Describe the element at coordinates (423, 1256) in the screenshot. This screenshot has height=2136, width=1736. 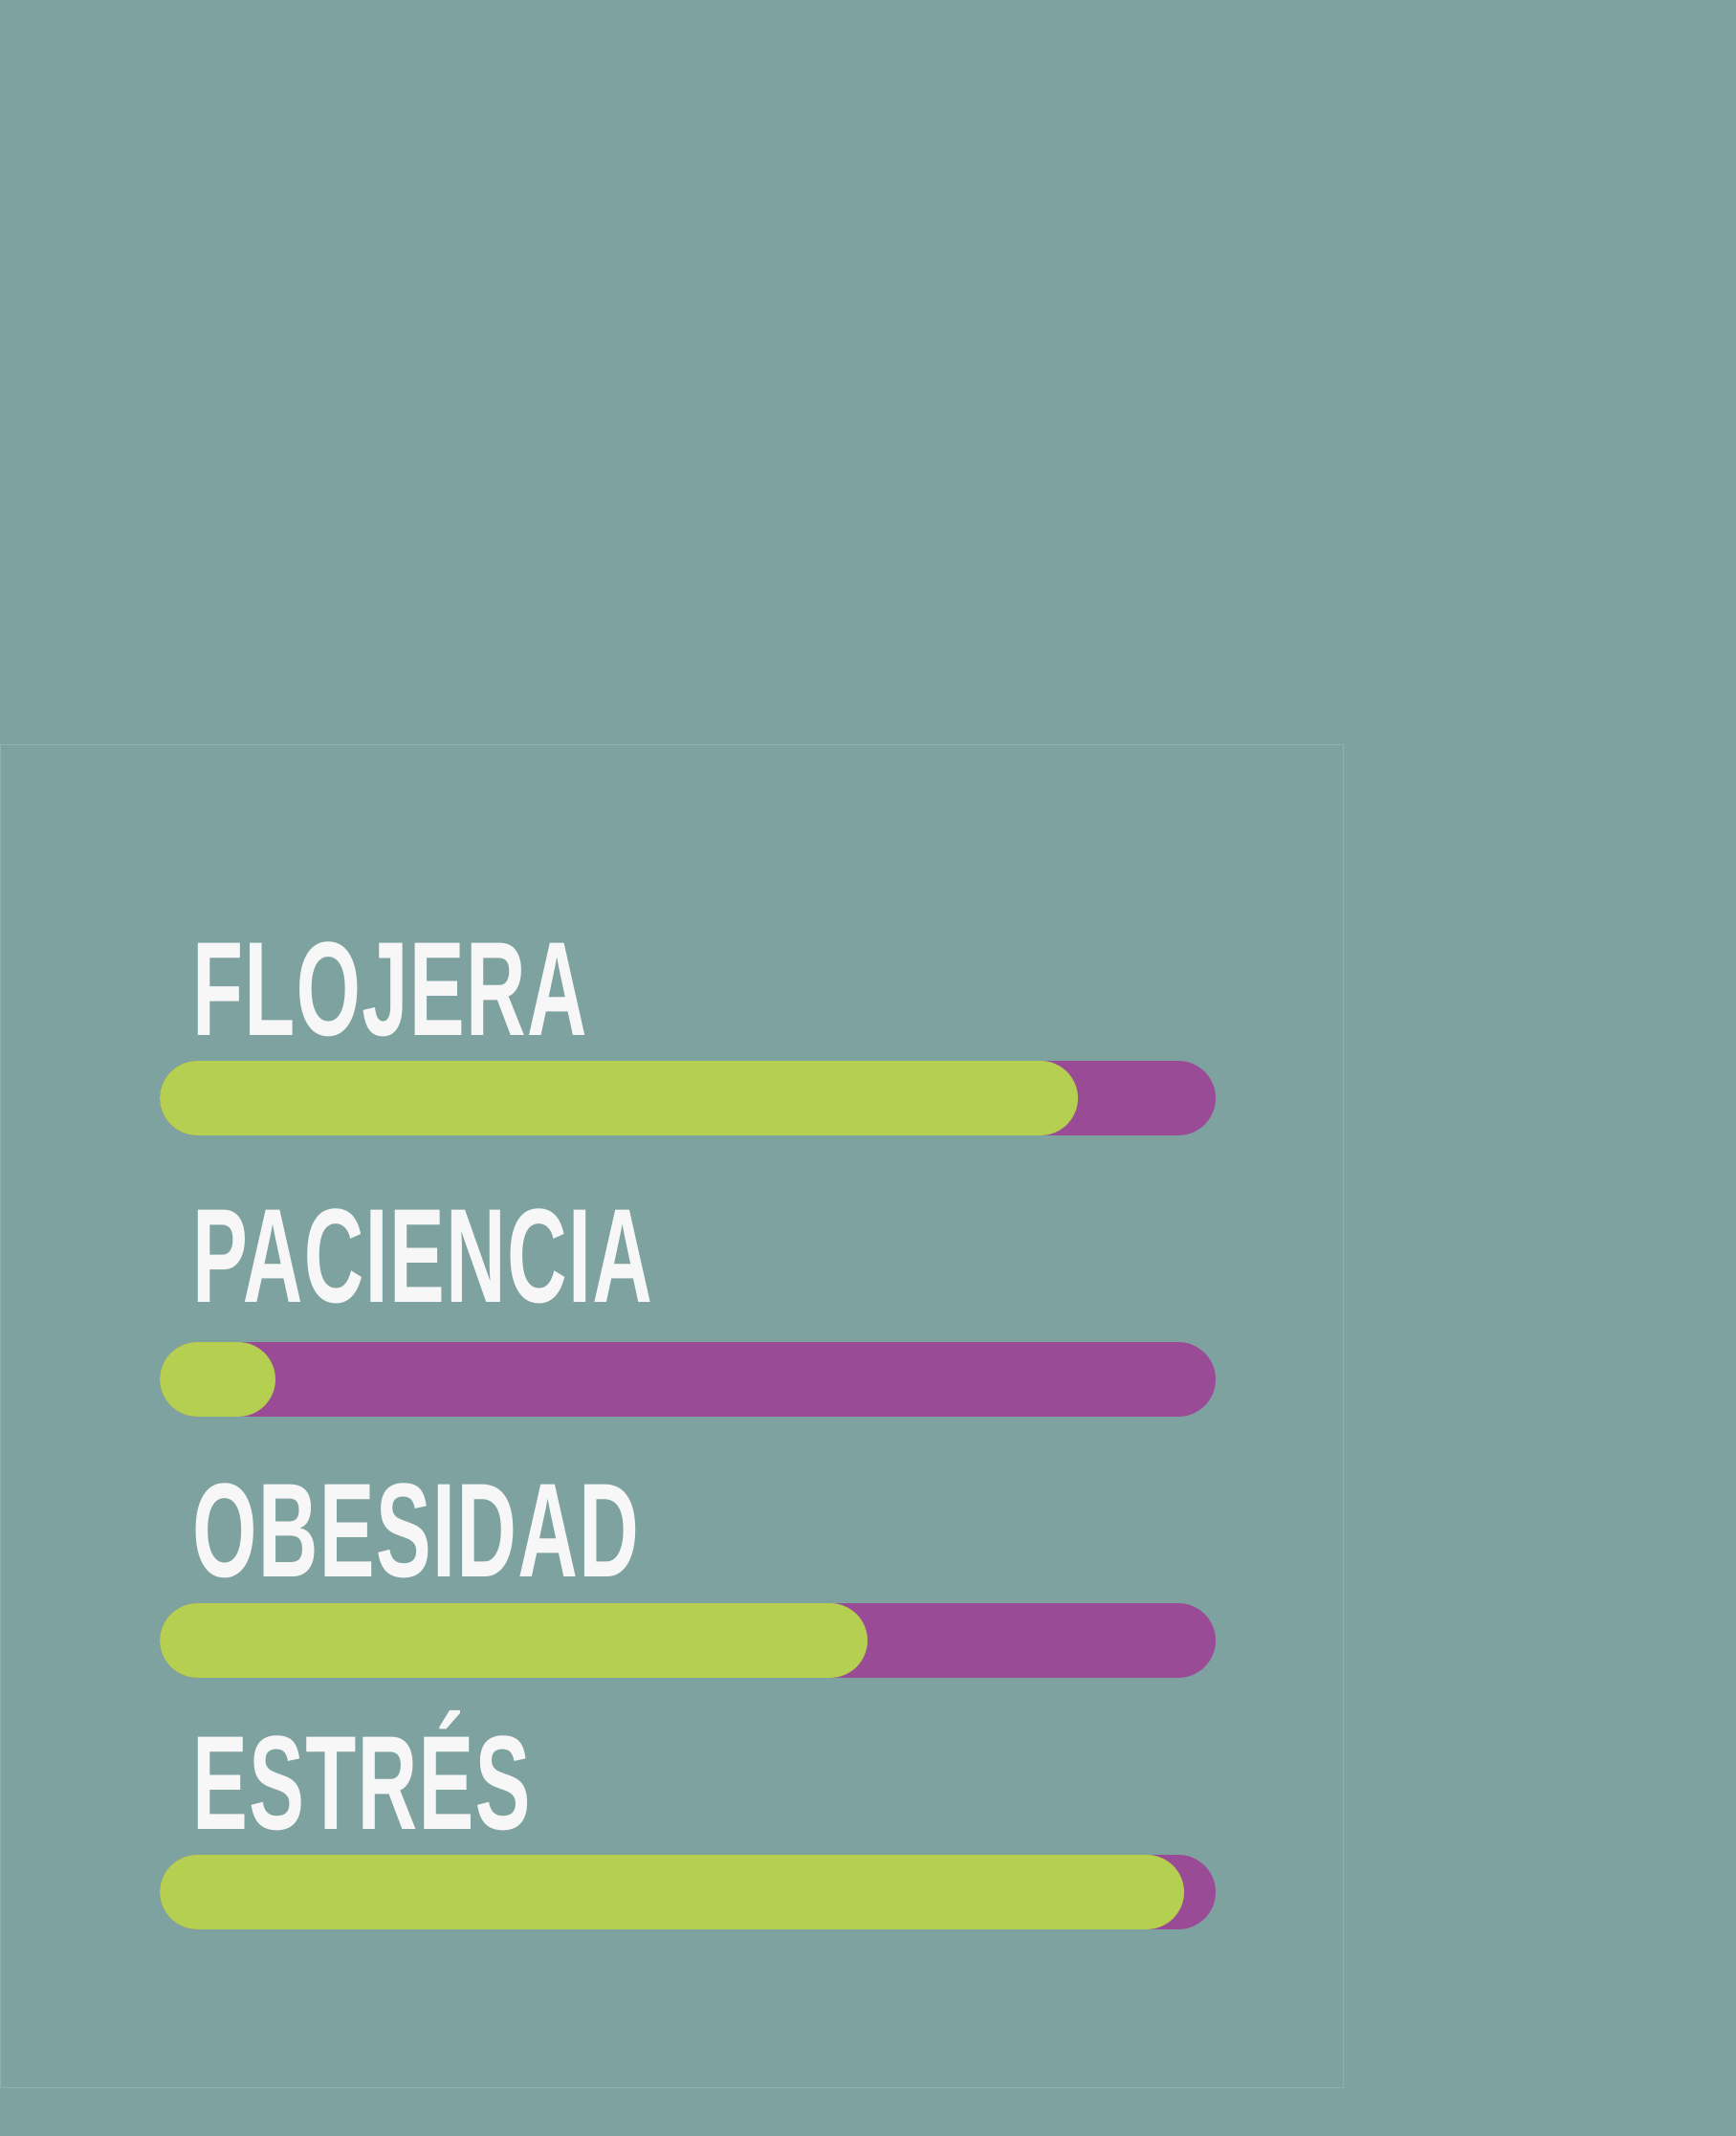
I see `stat-label: PACIENCIA` at that location.